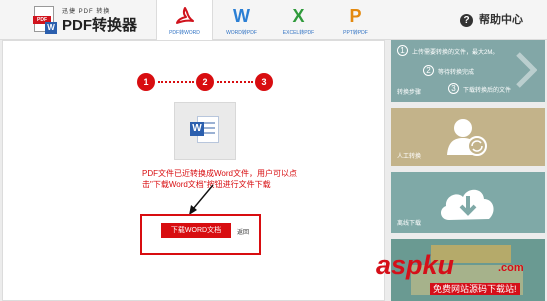 This screenshot has height=301, width=547. I want to click on watermark-tagline: 免费网站源码下载站!, so click(475, 289).